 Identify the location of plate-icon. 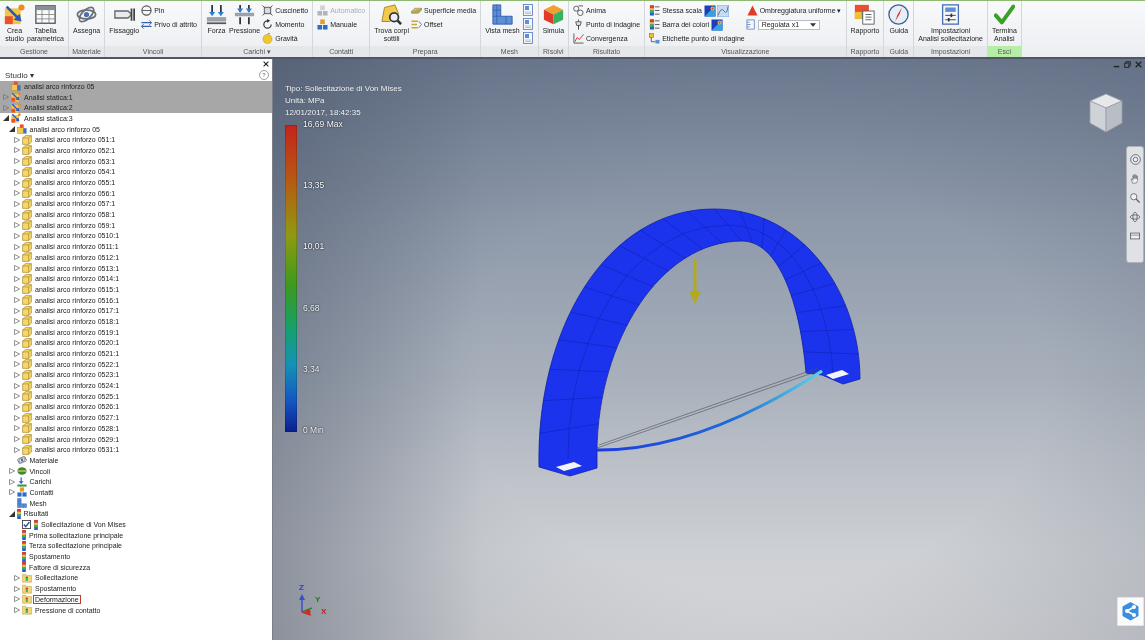
(416, 10).